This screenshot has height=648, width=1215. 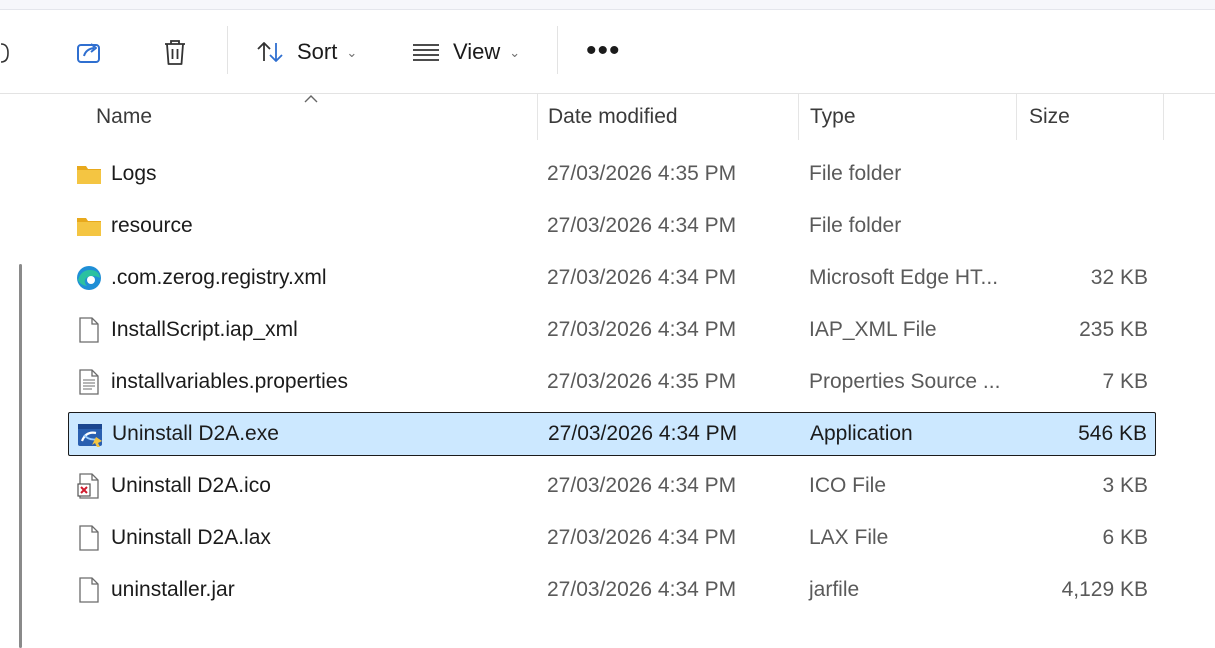 I want to click on share-button, so click(x=89, y=52).